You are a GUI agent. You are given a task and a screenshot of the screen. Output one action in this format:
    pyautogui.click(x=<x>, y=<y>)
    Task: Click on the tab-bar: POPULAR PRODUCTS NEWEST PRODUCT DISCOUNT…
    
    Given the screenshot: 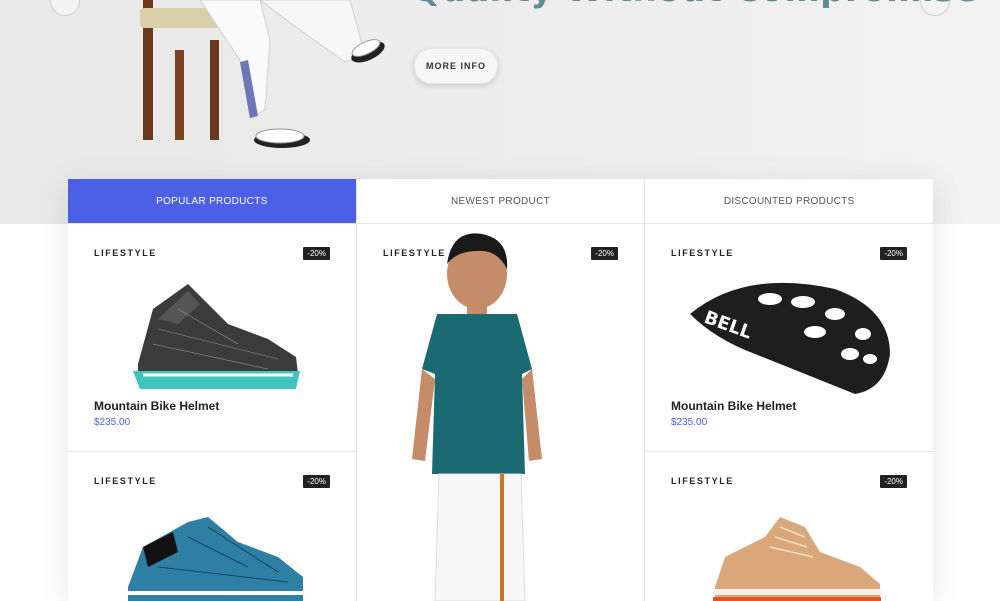 What is the action you would take?
    pyautogui.click(x=500, y=201)
    